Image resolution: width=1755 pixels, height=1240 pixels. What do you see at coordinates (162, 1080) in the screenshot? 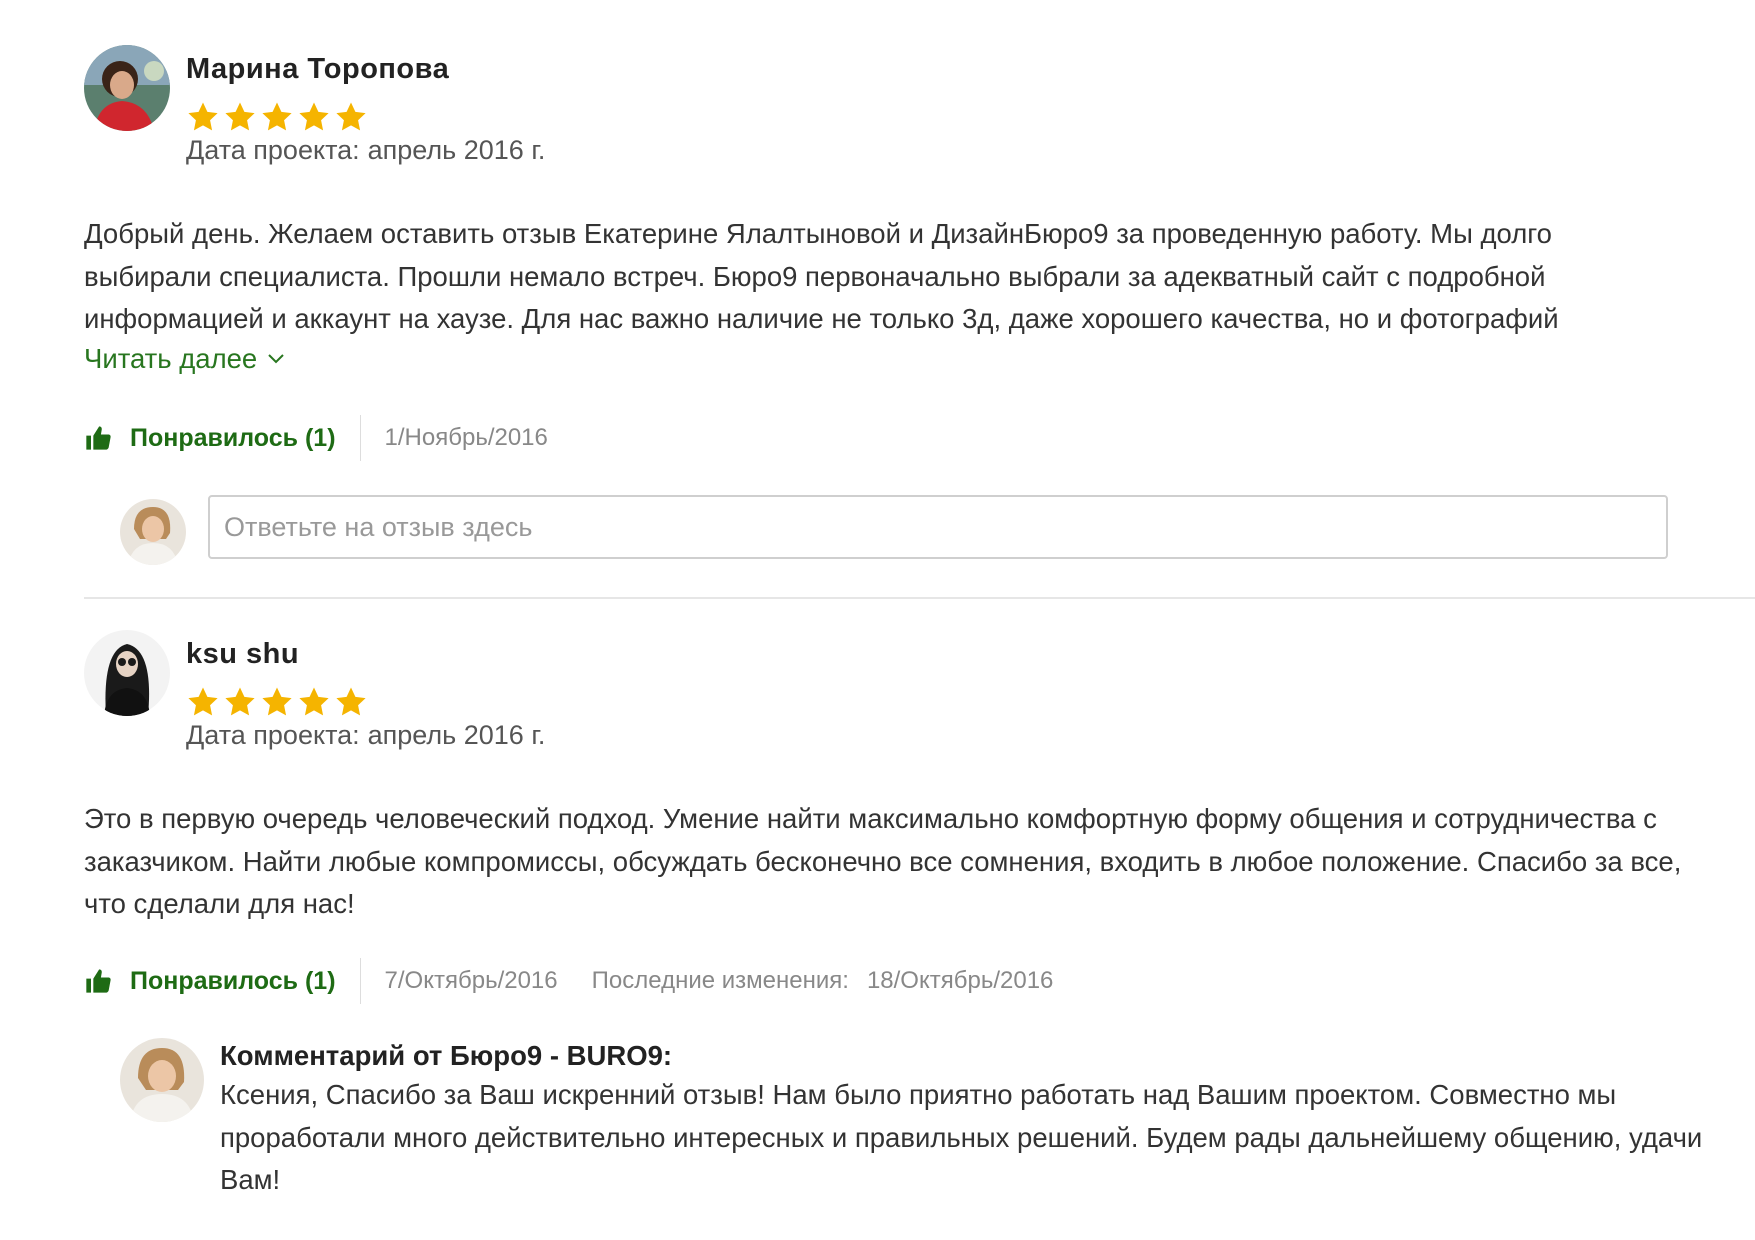
I see `owner-avatar` at bounding box center [162, 1080].